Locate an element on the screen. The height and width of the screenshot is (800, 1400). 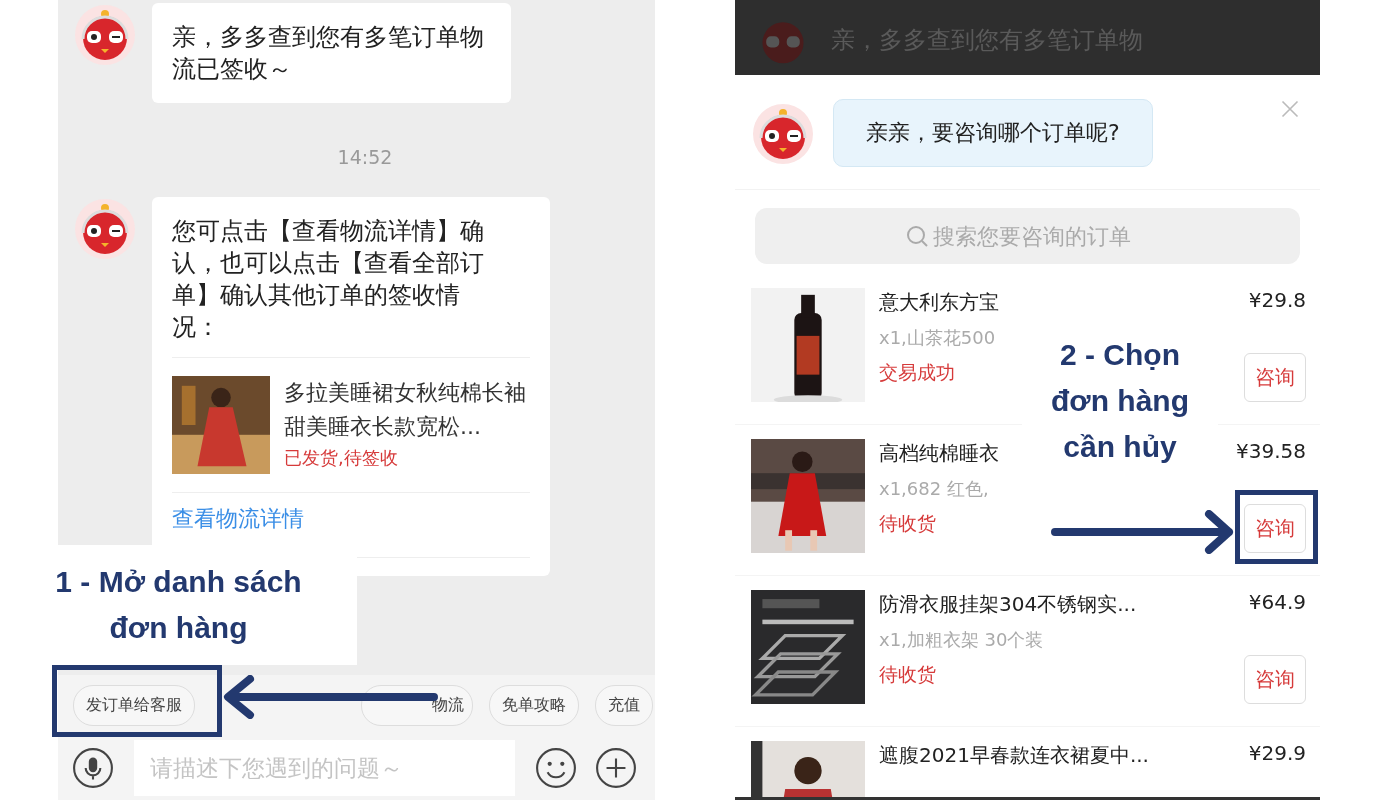
price: ¥64.9 is located at coordinates (1277, 602).